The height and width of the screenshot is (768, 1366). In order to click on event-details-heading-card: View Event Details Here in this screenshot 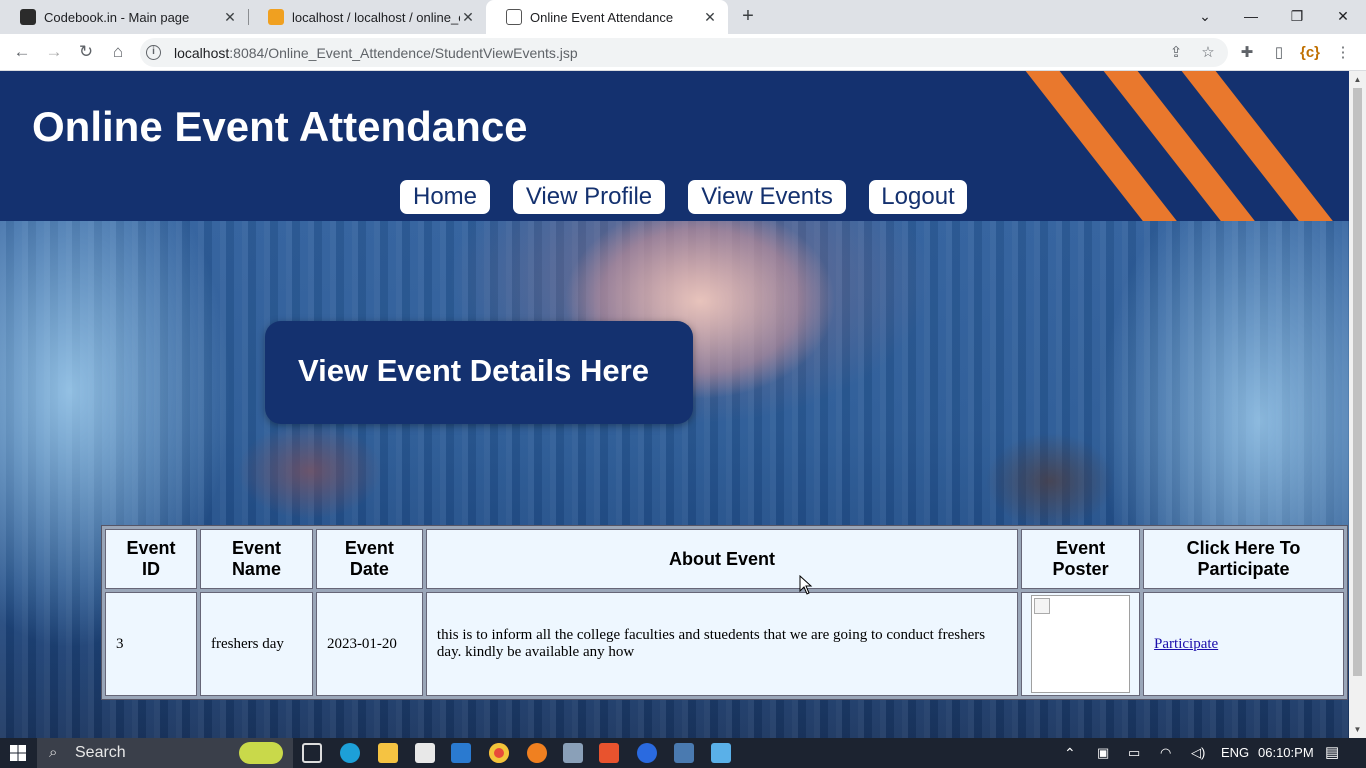, I will do `click(479, 372)`.